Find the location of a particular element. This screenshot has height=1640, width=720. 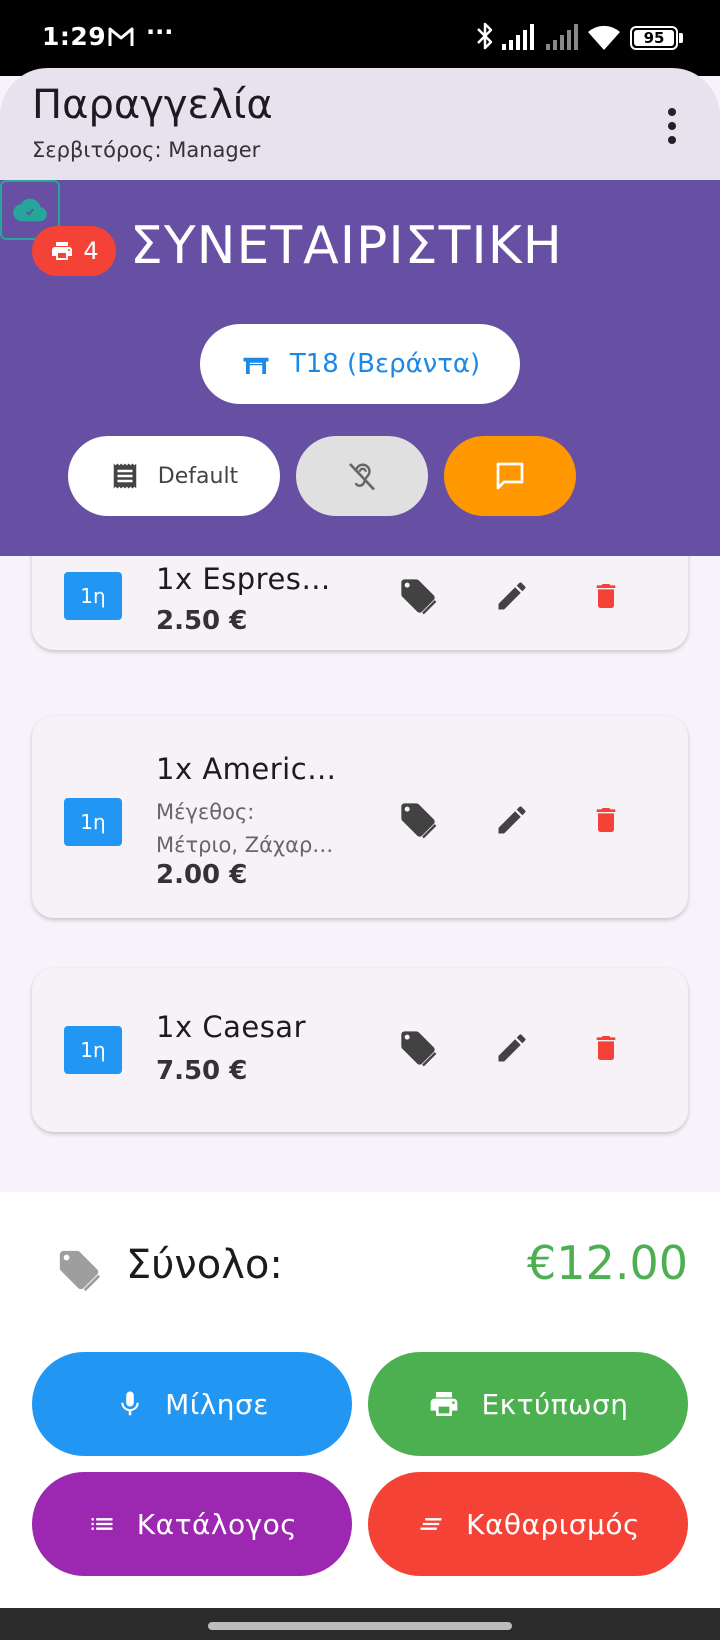

item-price: 2.50 € is located at coordinates (202, 621).